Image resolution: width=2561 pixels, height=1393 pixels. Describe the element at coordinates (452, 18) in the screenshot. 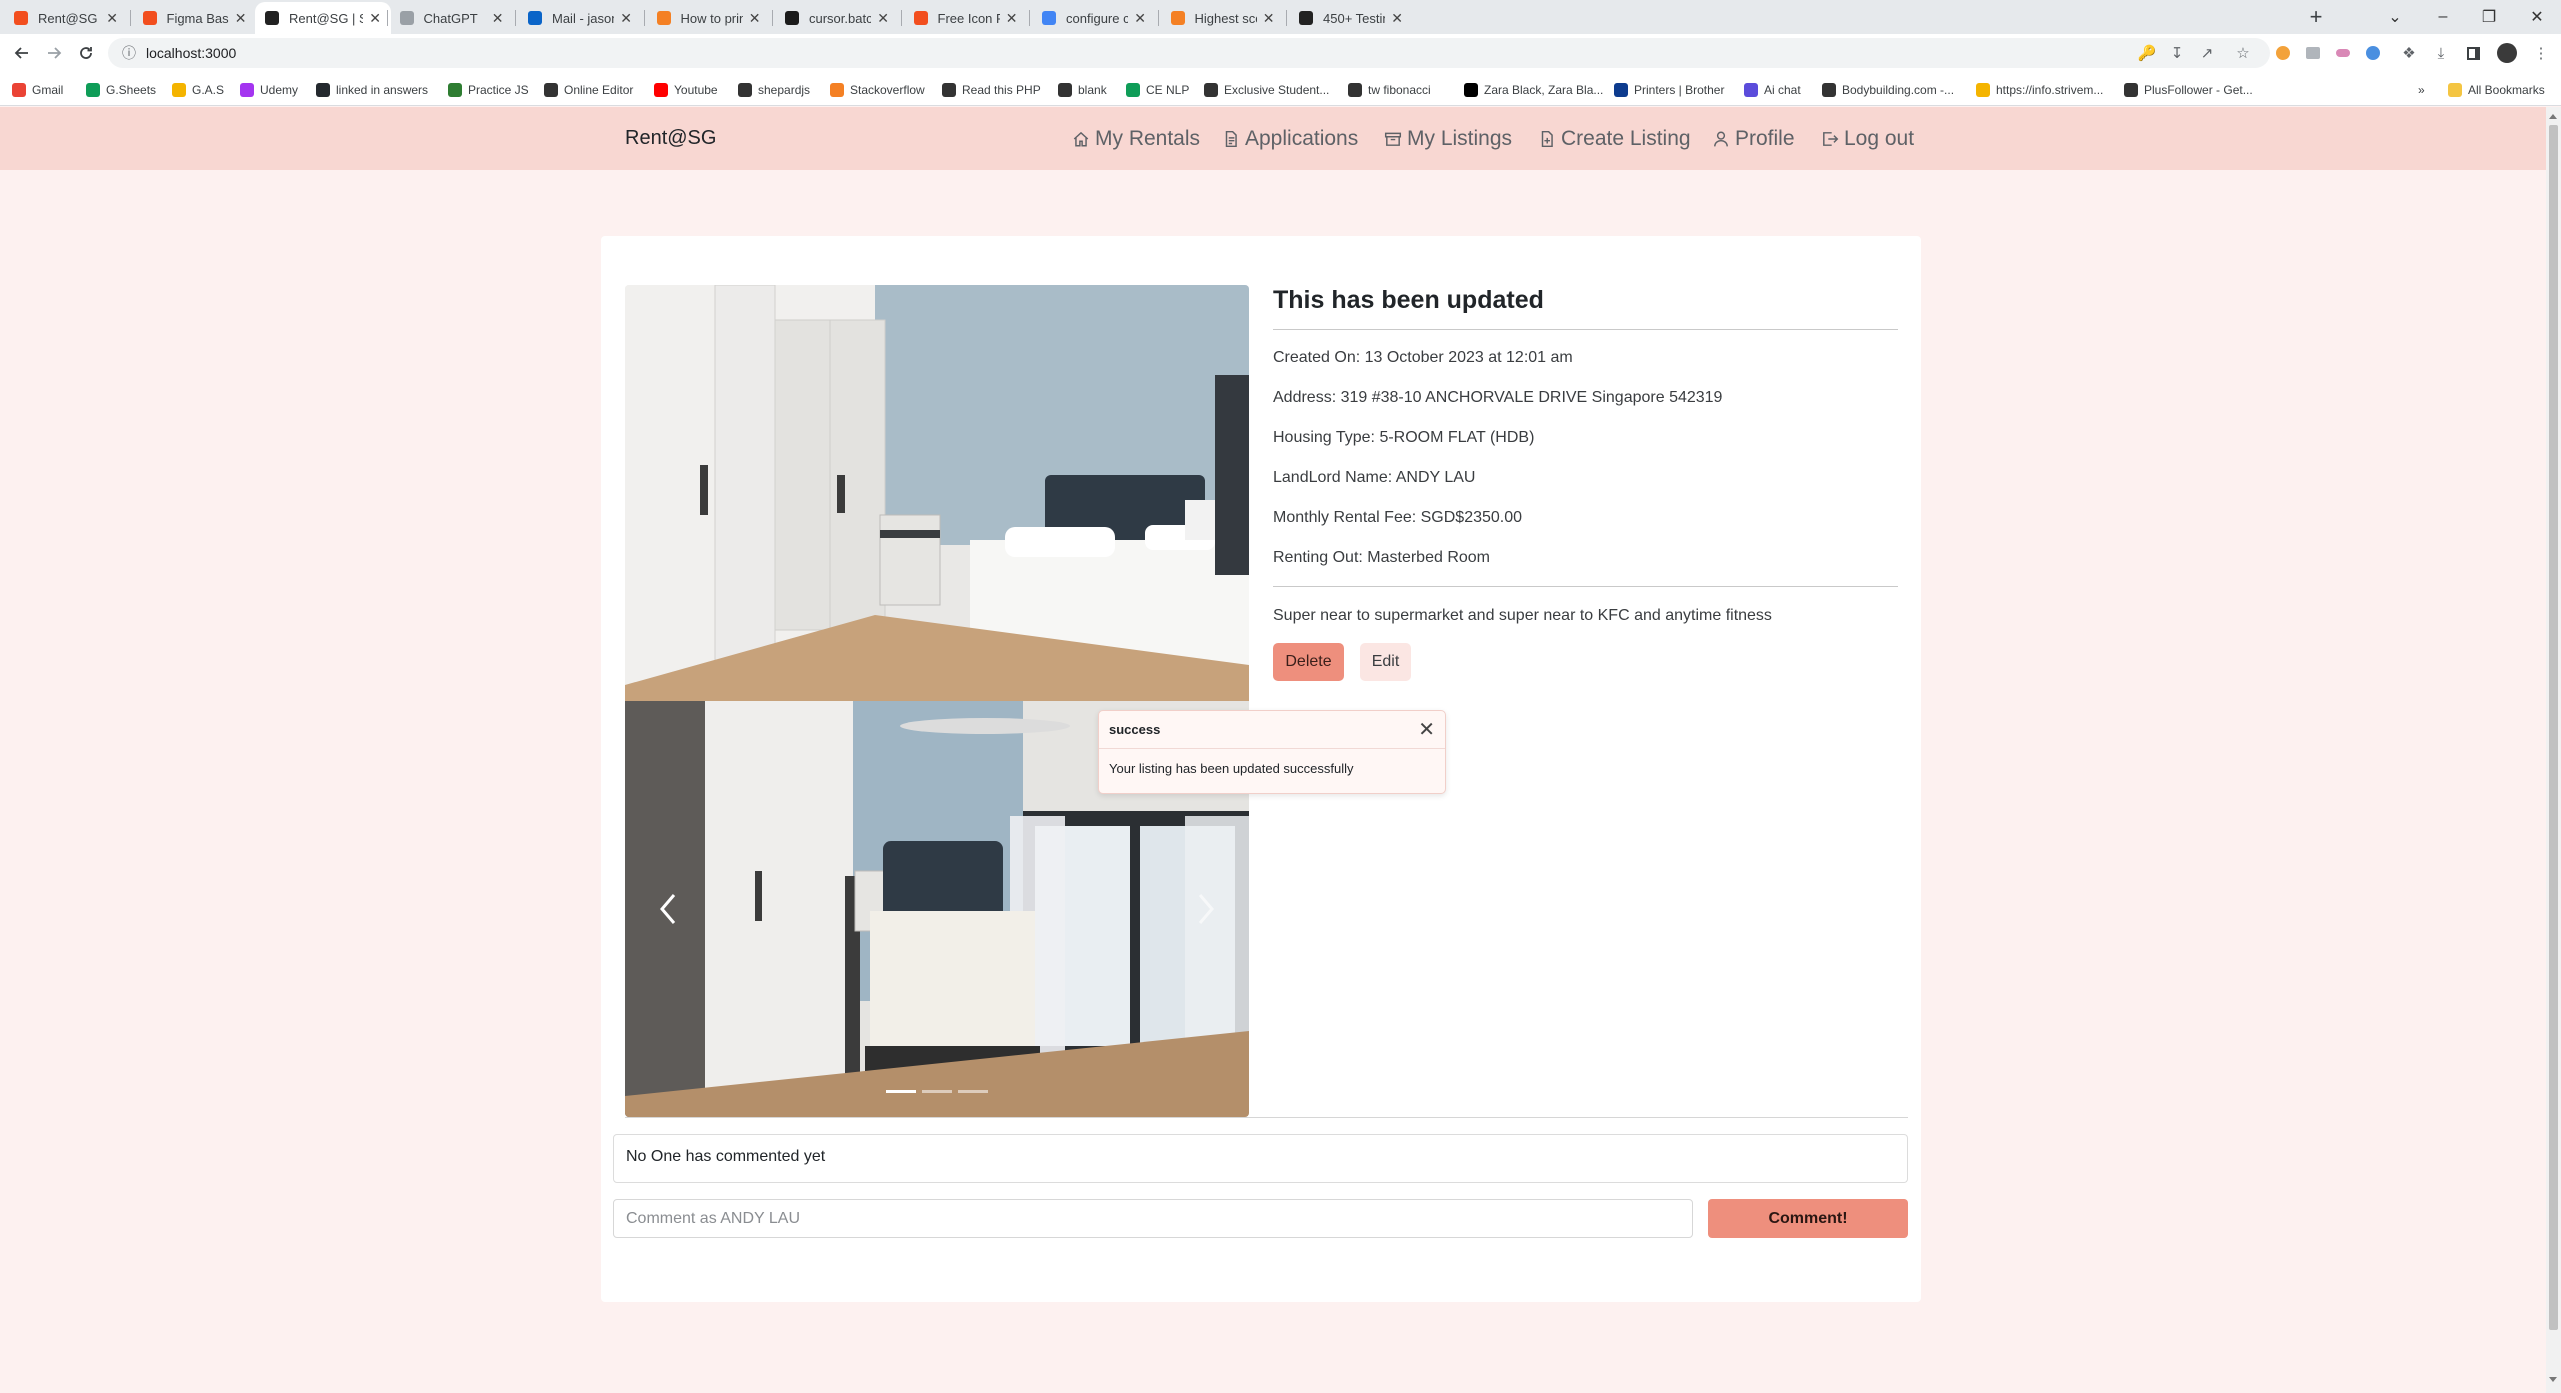

I see `browser-tab: ChatGPT ✕` at that location.